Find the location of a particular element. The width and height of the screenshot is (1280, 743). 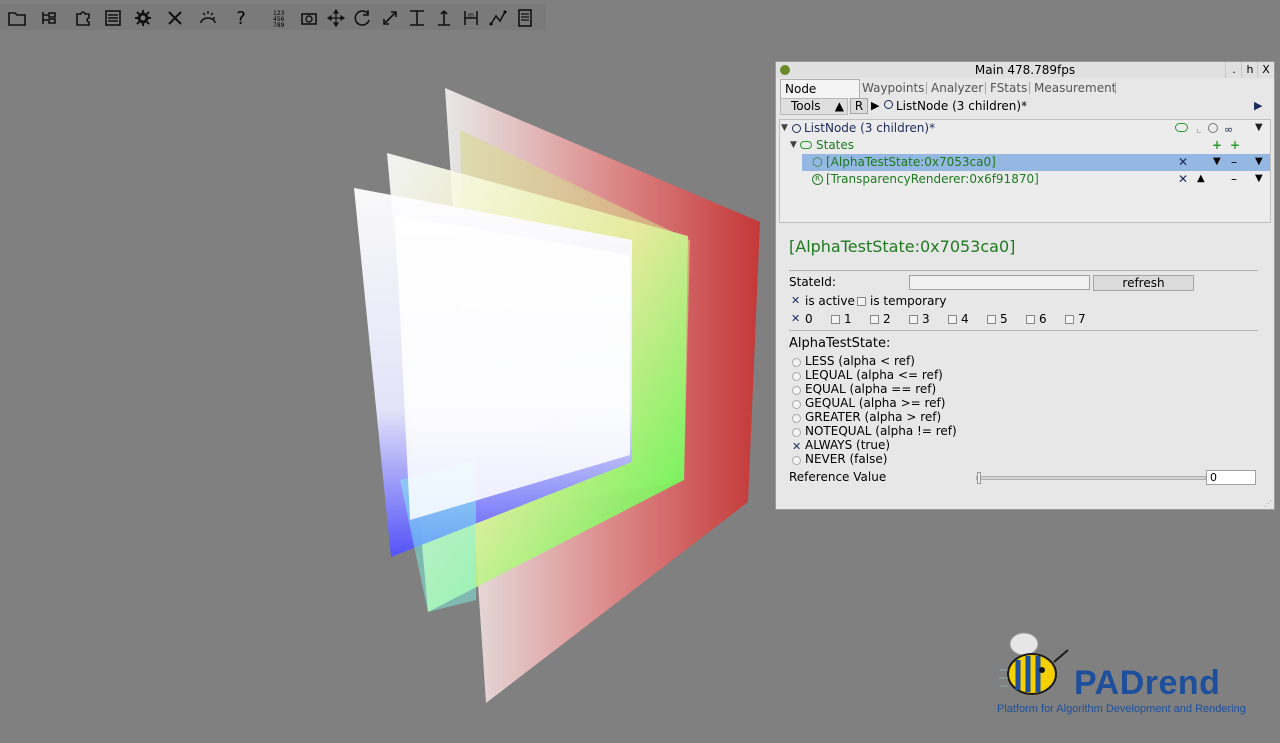

rotate-icon is located at coordinates (363, 18).